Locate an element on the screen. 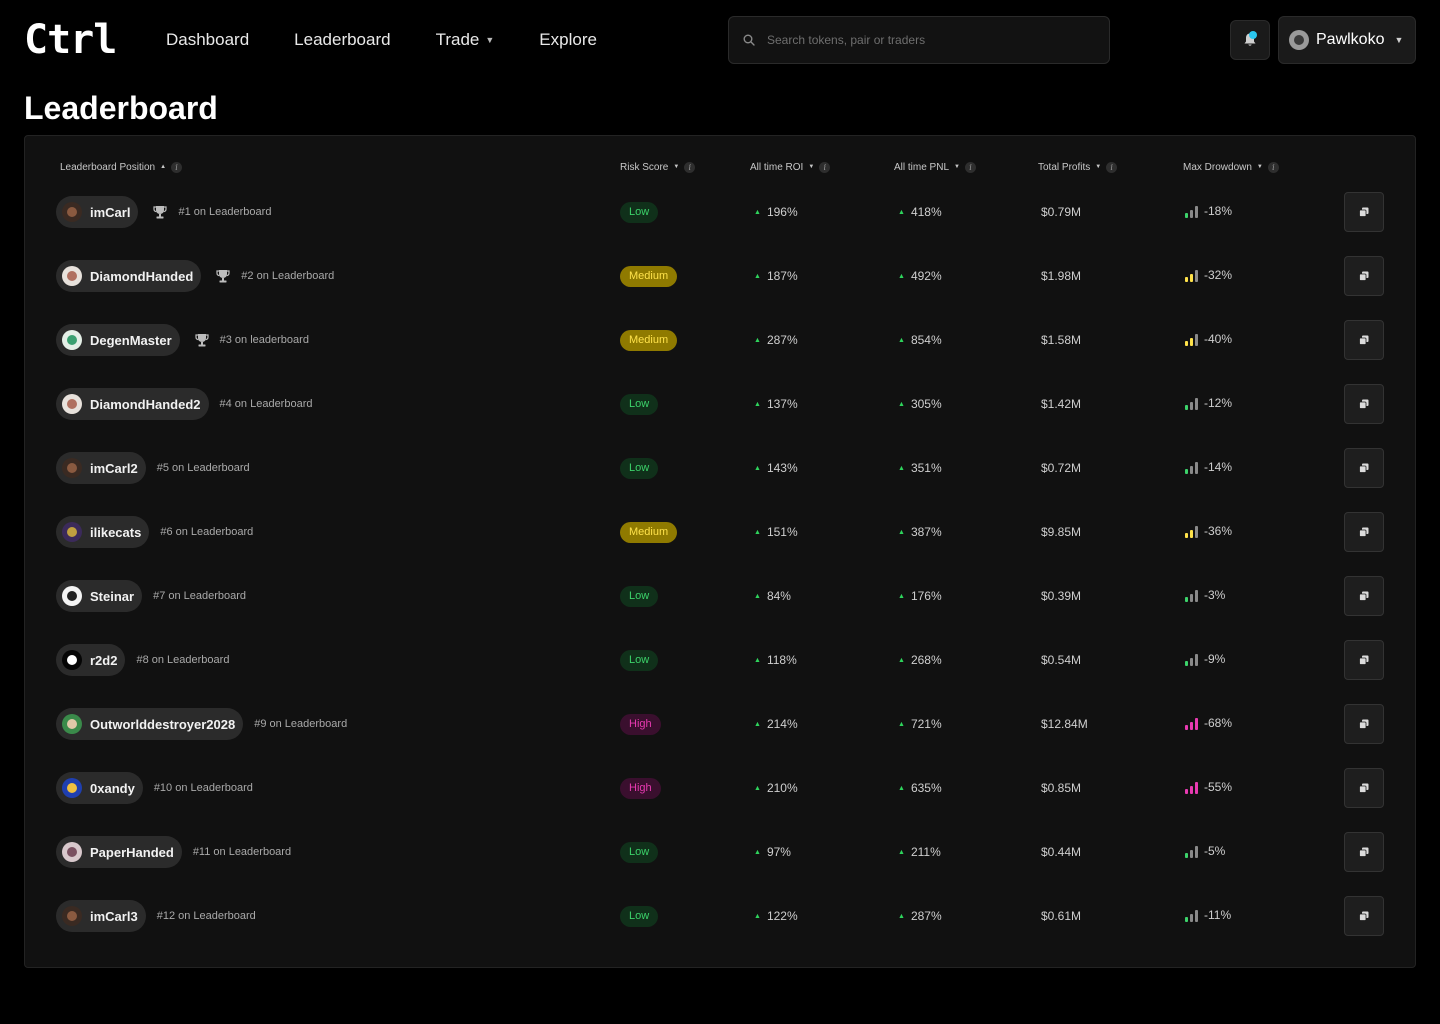 This screenshot has width=1440, height=1024. header-label: Total Profits is located at coordinates (1064, 167).